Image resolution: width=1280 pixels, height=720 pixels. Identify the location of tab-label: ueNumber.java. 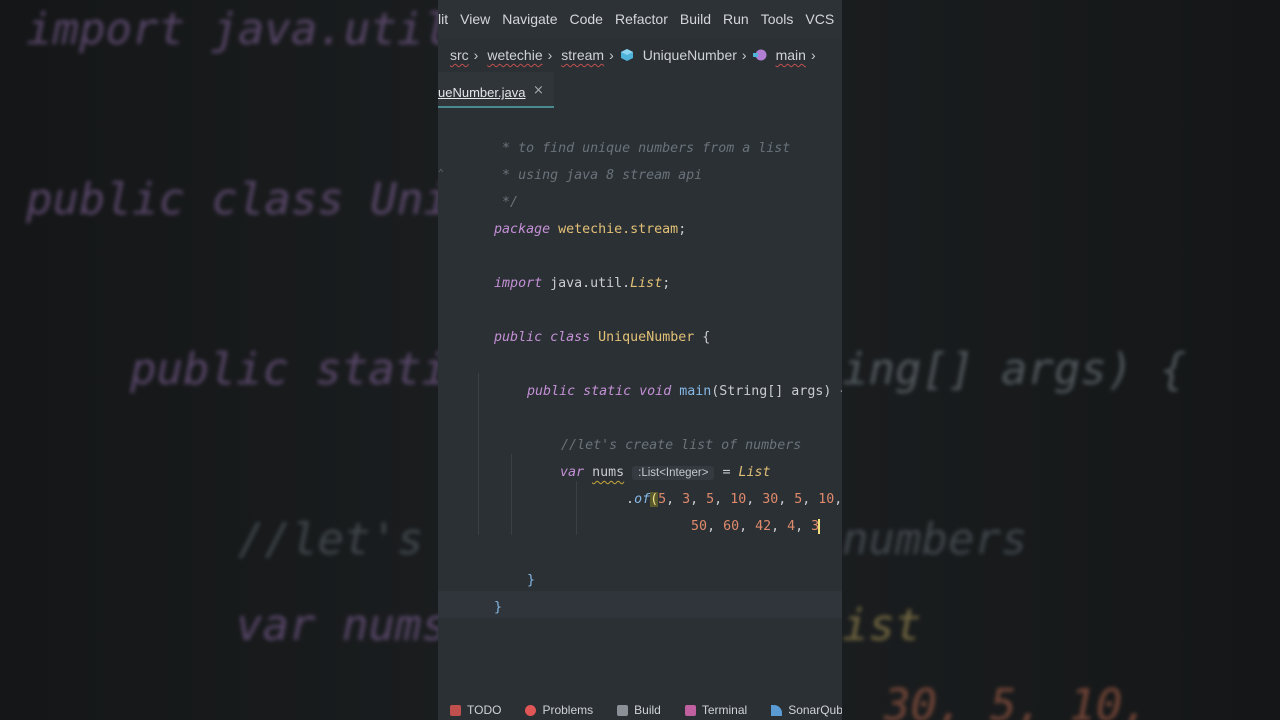
(482, 92).